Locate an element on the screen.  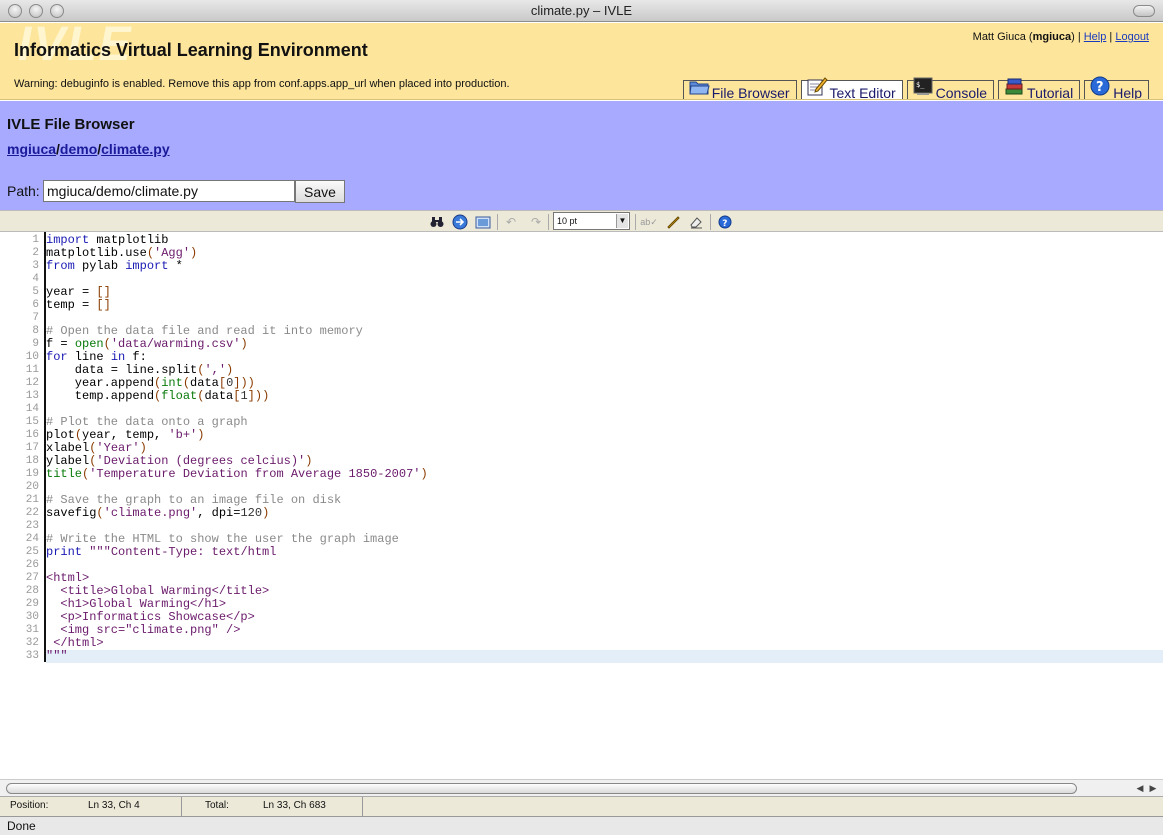
tab-console: $_ Console is located at coordinates (950, 88).